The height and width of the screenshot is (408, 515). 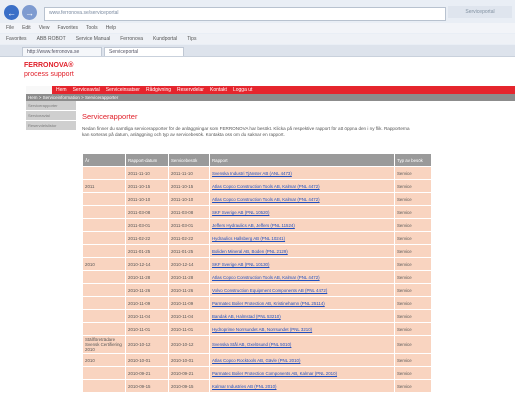 What do you see at coordinates (84, 13) in the screenshot?
I see `address-bar-url: www.ferronova.se/serviceportal` at bounding box center [84, 13].